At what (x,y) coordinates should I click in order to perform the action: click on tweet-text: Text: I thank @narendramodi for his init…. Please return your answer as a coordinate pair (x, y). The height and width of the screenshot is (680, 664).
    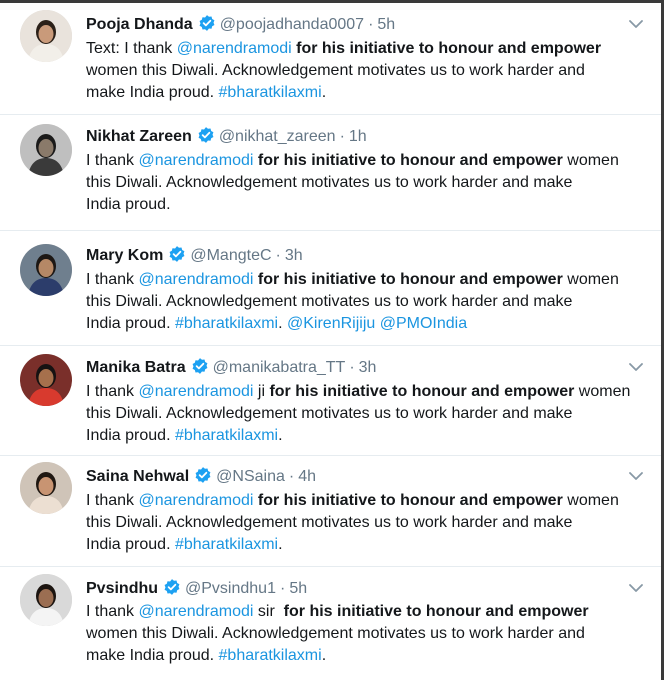
    Looking at the image, I should click on (368, 71).